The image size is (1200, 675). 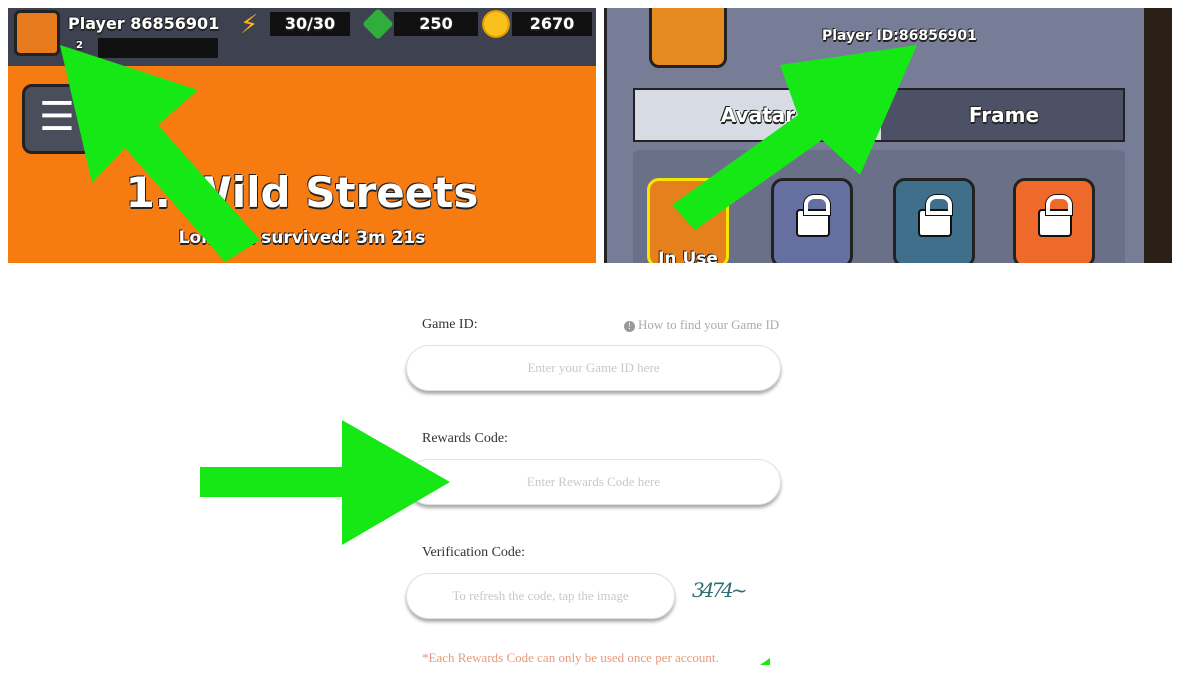 What do you see at coordinates (325, 482) in the screenshot?
I see `arrow-to-rewards-input` at bounding box center [325, 482].